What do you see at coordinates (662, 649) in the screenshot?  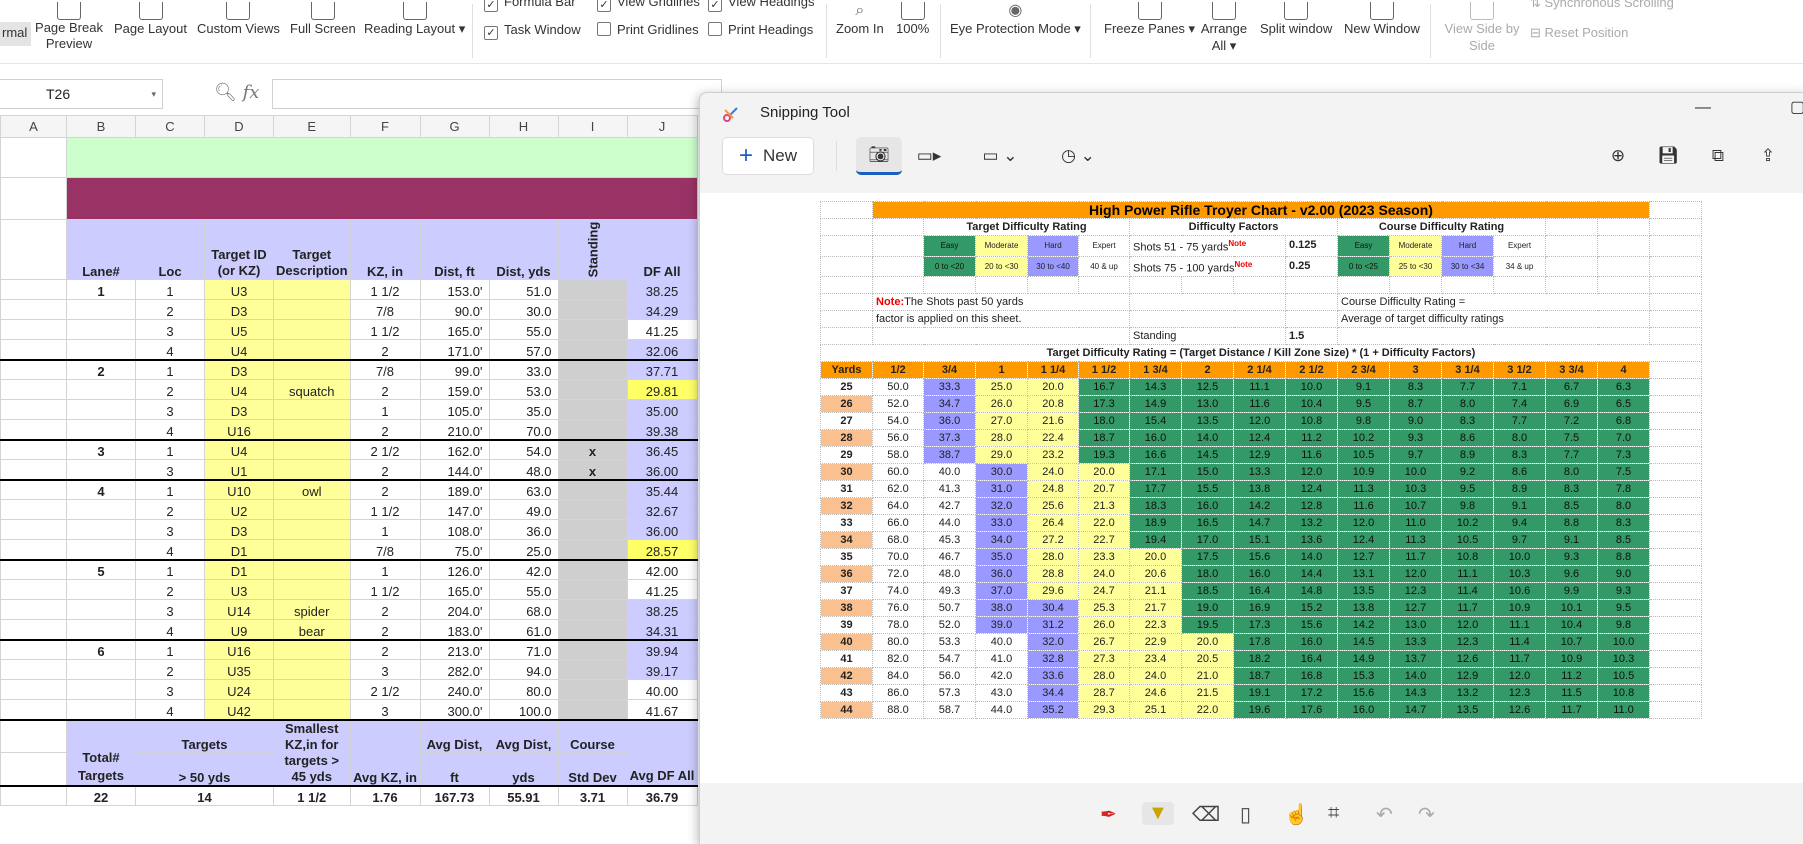 I see `df-cell: 39.94` at bounding box center [662, 649].